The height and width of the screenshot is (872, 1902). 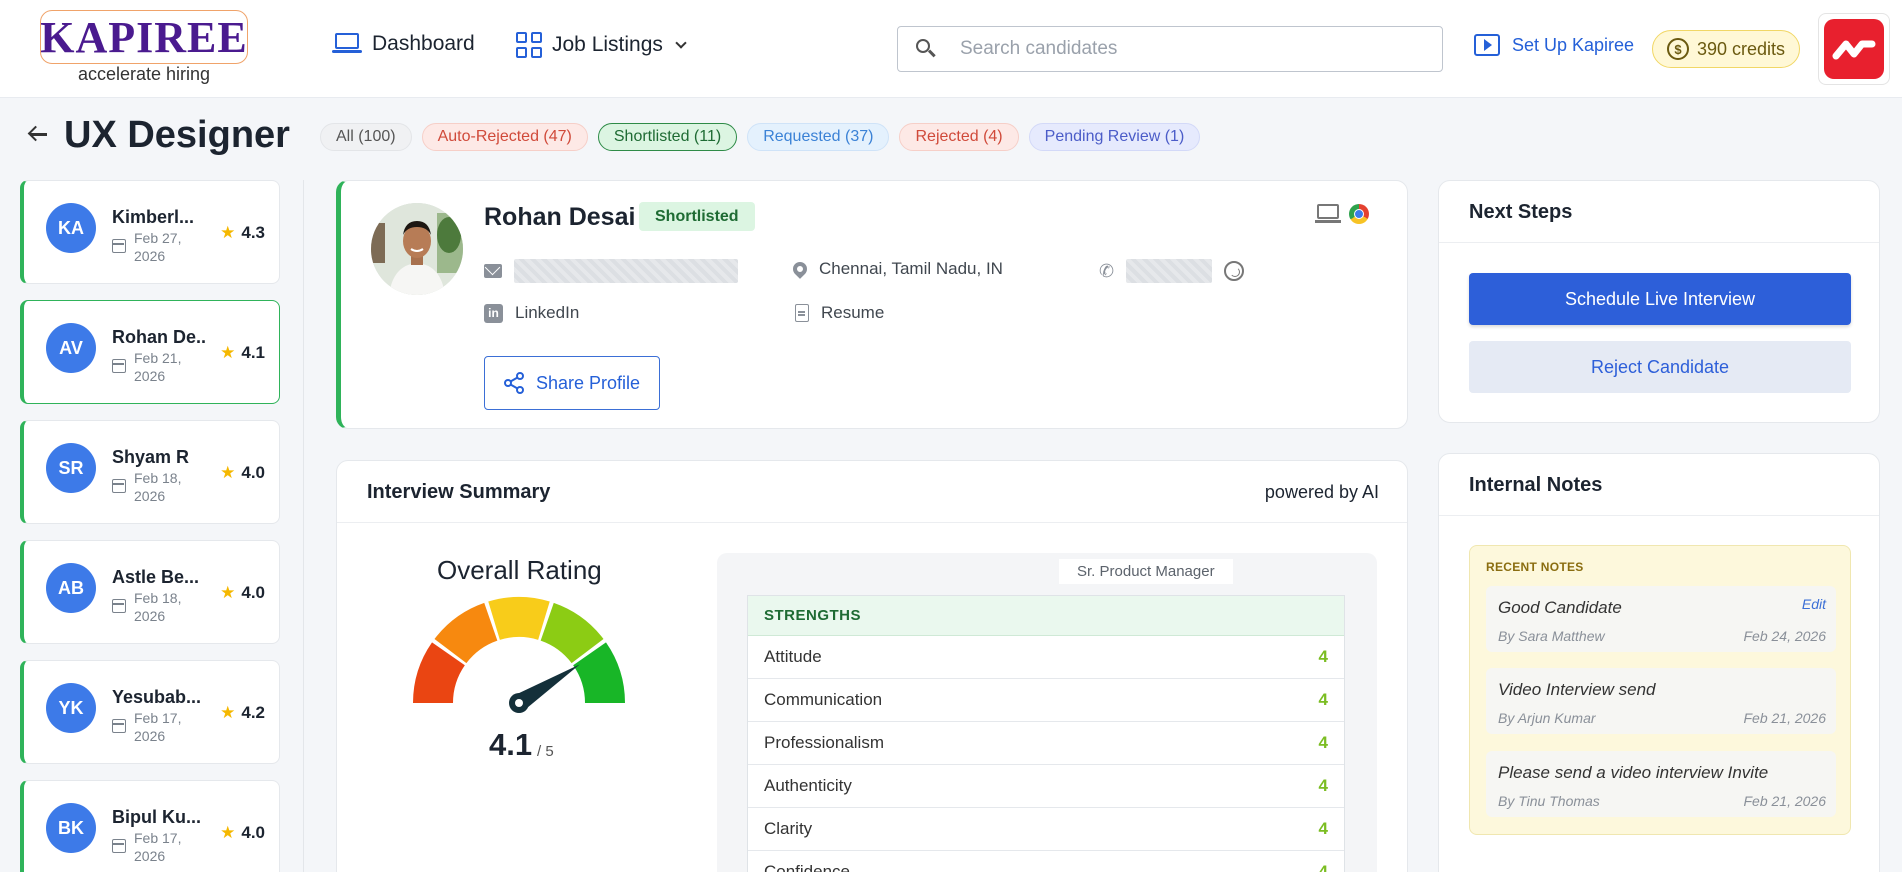 I want to click on sidebar-divider, so click(x=303, y=526).